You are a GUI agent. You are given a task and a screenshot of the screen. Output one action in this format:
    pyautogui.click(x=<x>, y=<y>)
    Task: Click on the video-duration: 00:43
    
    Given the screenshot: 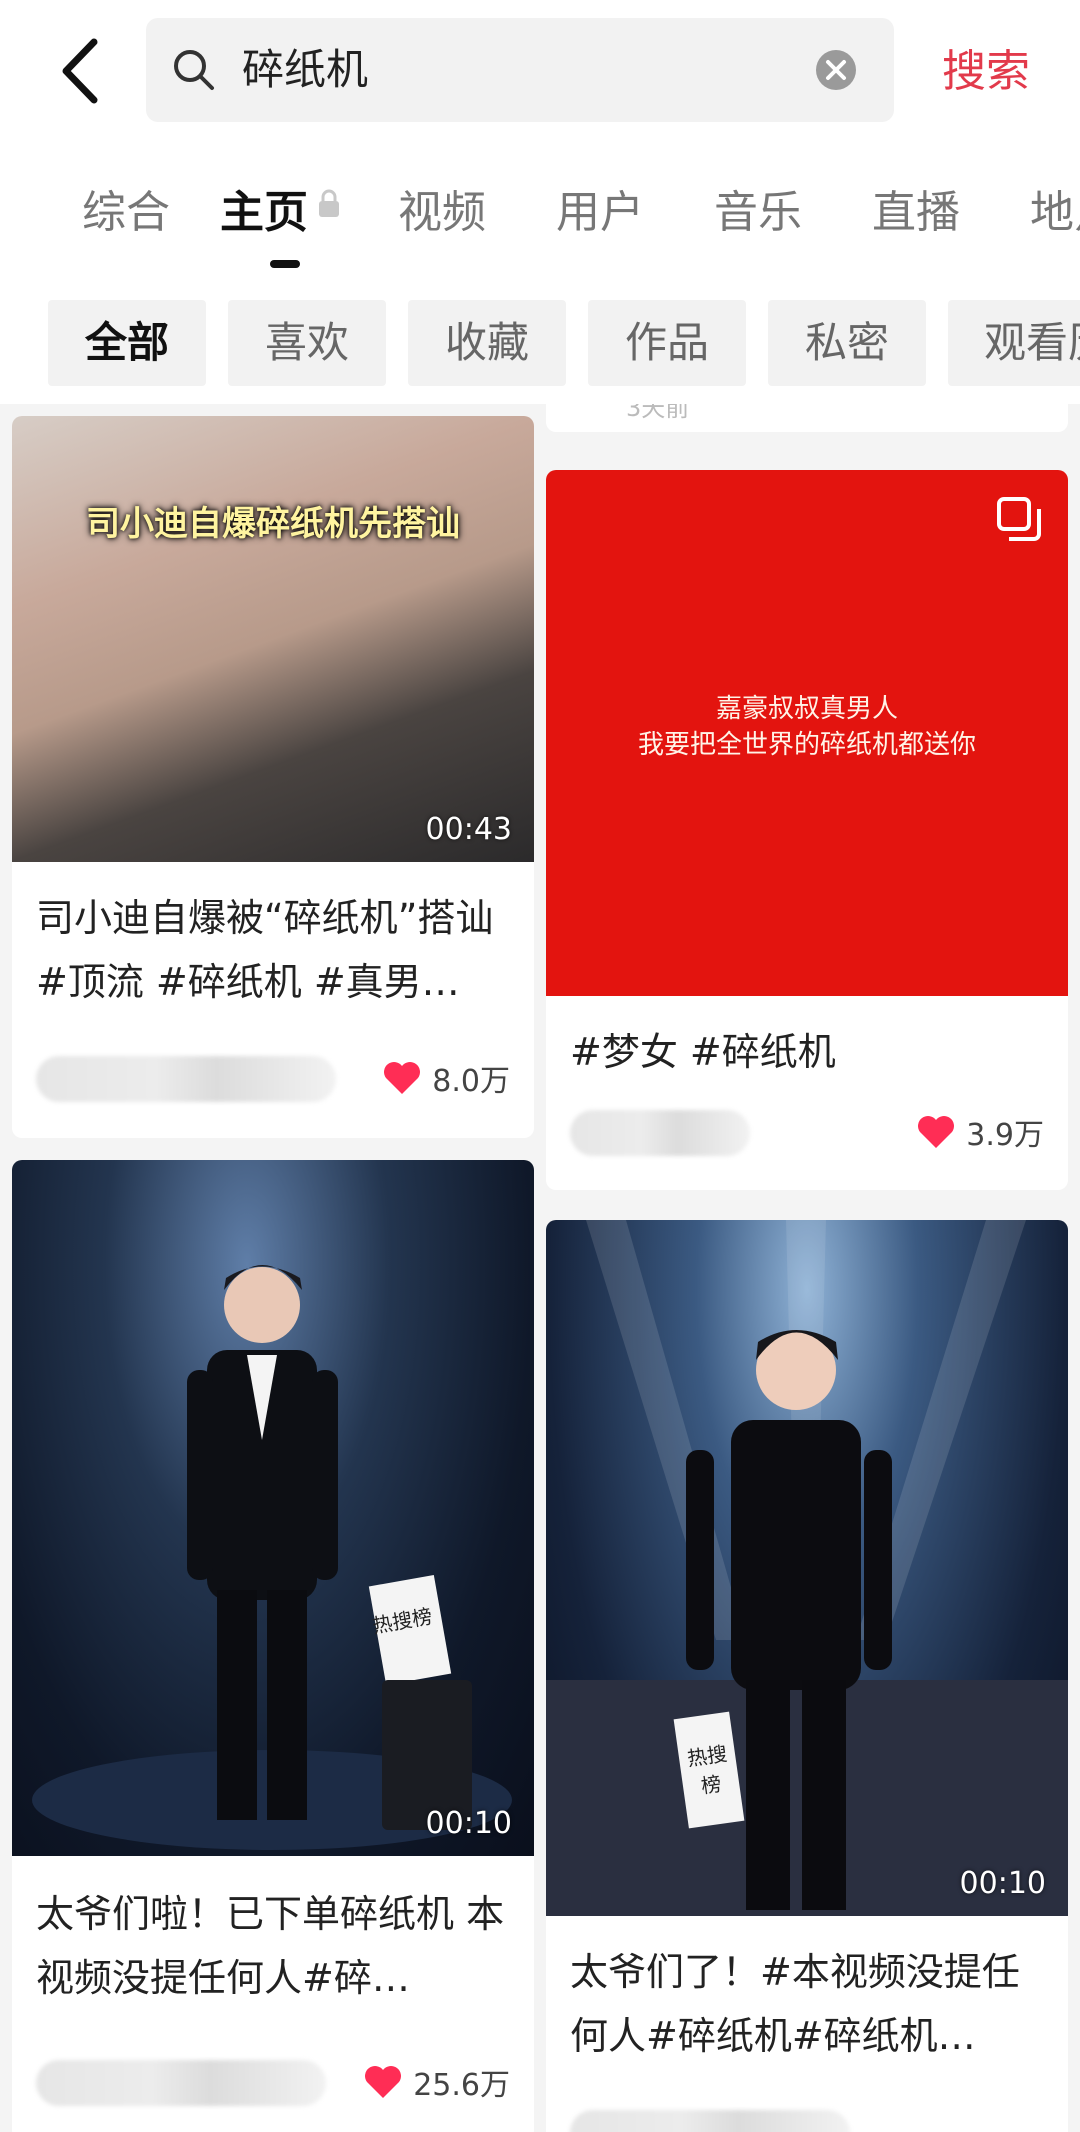 What is the action you would take?
    pyautogui.click(x=468, y=829)
    